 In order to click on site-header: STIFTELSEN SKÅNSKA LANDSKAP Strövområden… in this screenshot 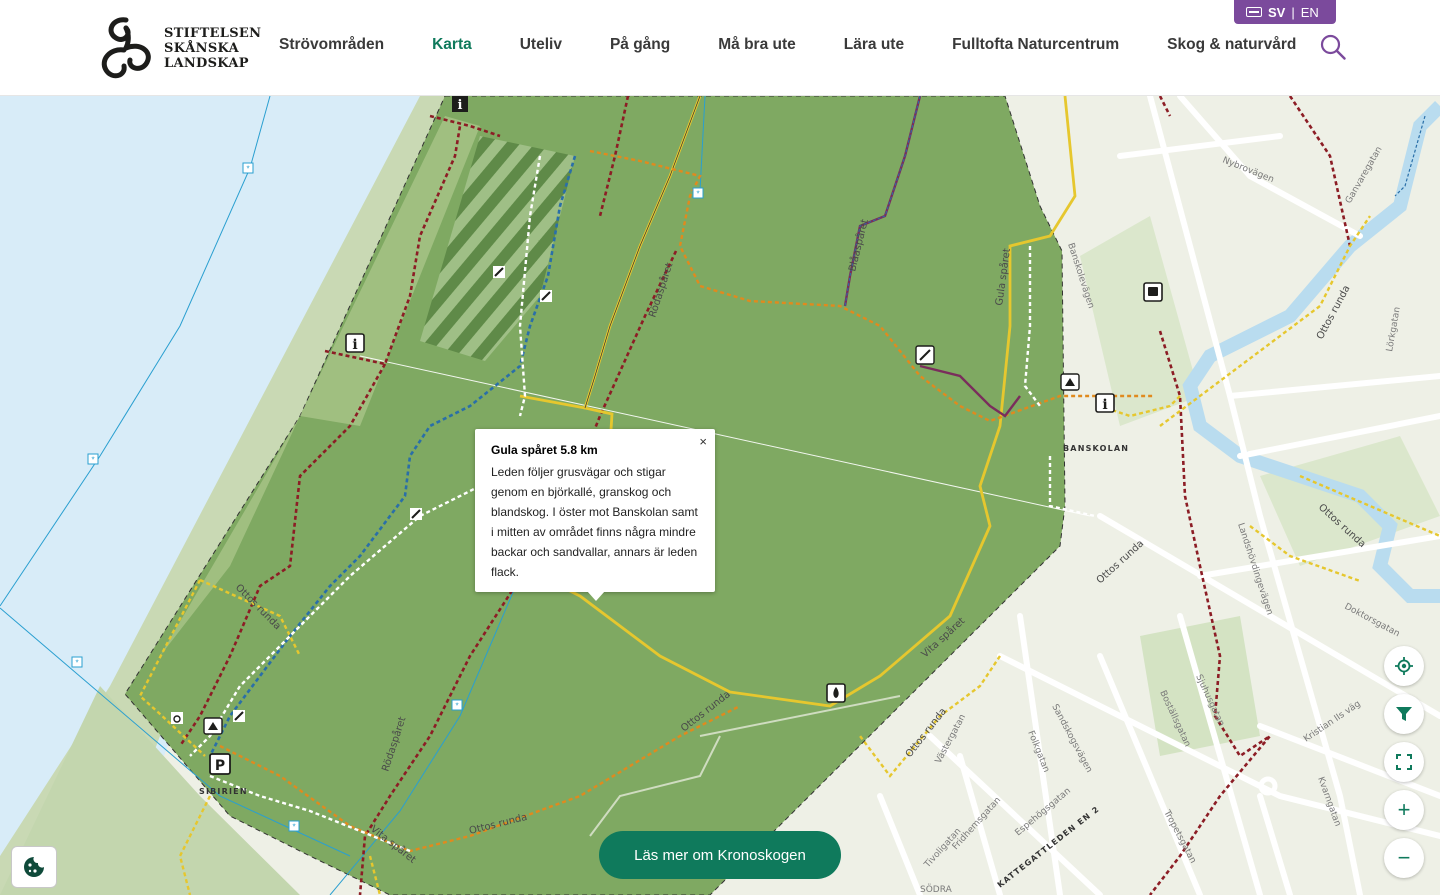, I will do `click(720, 48)`.